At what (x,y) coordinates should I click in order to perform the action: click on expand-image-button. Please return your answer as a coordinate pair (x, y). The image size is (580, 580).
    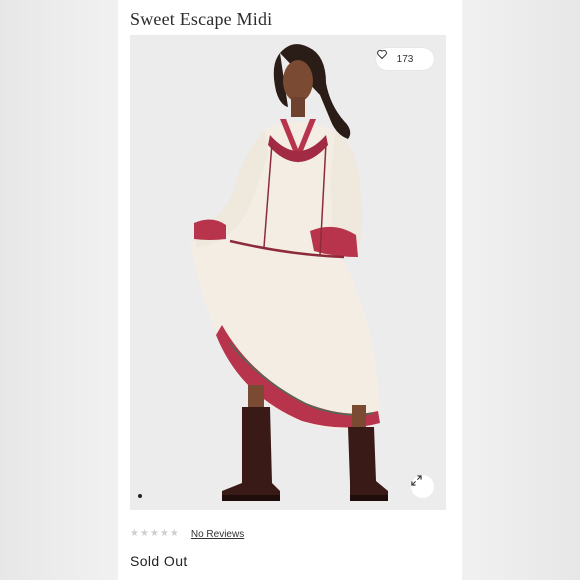
    Looking at the image, I should click on (422, 486).